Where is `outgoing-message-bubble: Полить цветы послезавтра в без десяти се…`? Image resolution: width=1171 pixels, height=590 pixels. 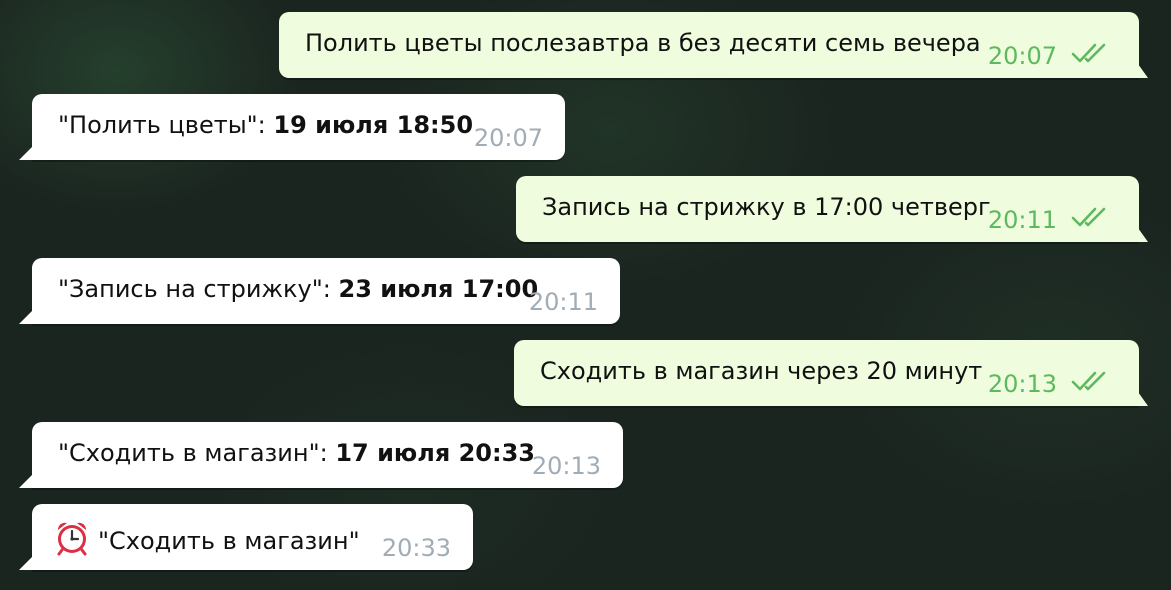
outgoing-message-bubble: Полить цветы послезавтра в без десяти се… is located at coordinates (709, 45).